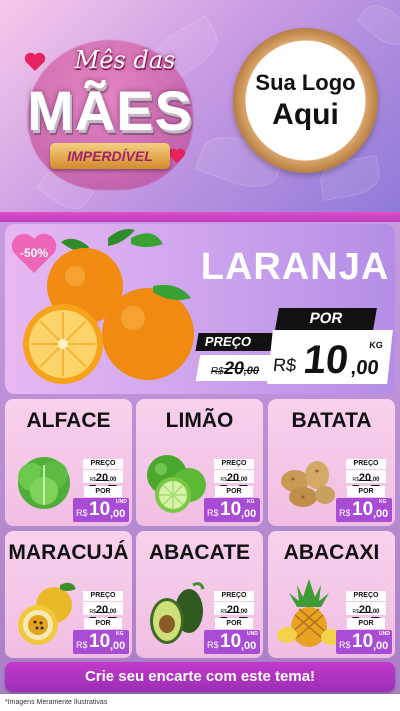 The width and height of the screenshot is (400, 711). I want to click on product-card: LIMÃO PREÇO R$20,00 POR R$ 10 ,00 KG, so click(199, 462).